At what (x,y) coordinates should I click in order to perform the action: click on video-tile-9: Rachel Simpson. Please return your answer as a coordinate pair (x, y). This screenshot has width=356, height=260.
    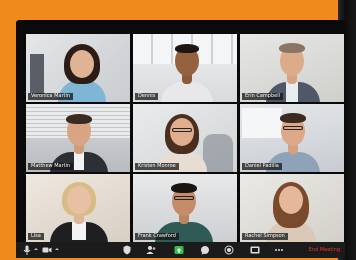
    Looking at the image, I should click on (292, 208).